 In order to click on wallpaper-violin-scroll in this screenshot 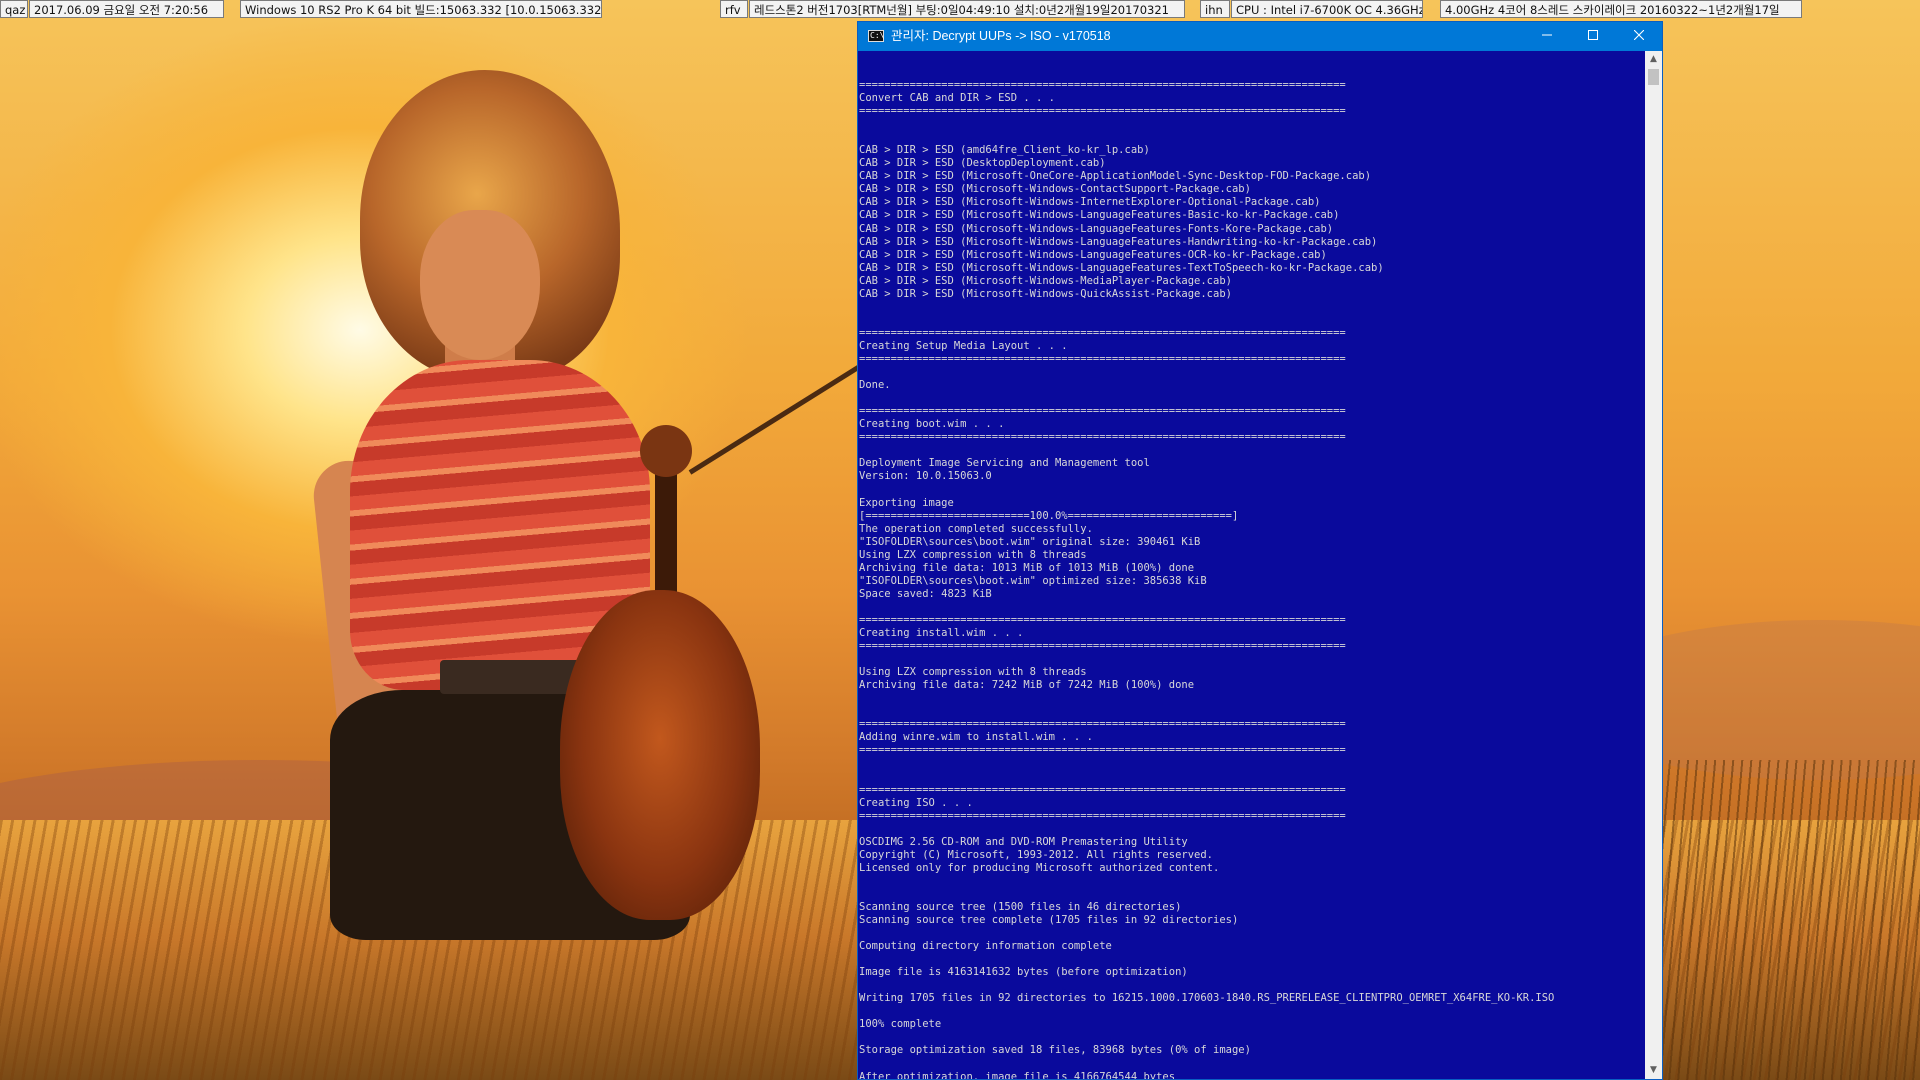, I will do `click(666, 451)`.